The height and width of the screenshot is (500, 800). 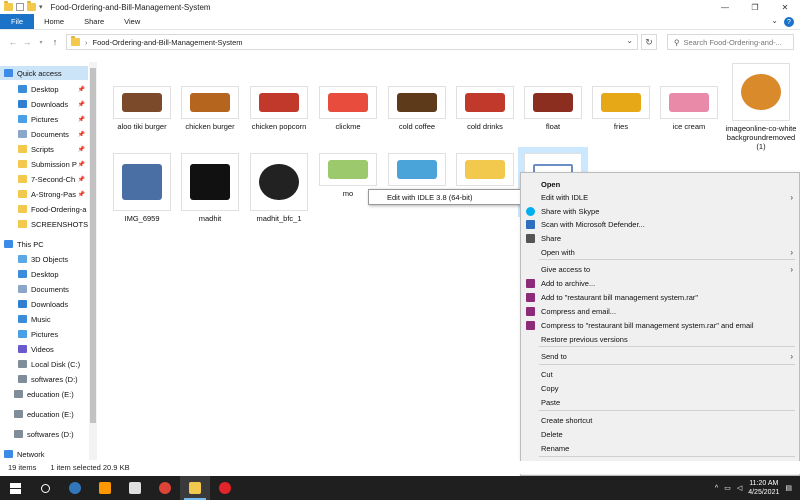 What do you see at coordinates (660, 402) in the screenshot?
I see `menu-item-paste: Paste` at bounding box center [660, 402].